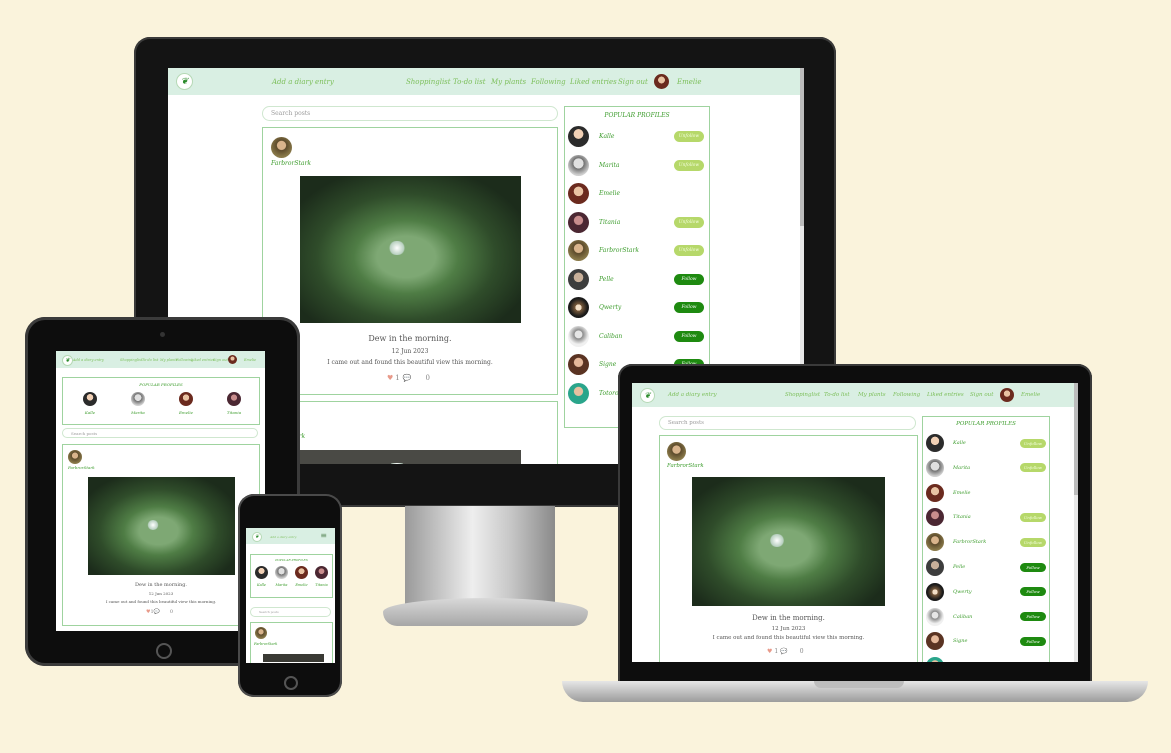  Describe the element at coordinates (986, 592) in the screenshot. I see `profile-name: Qwerty` at that location.